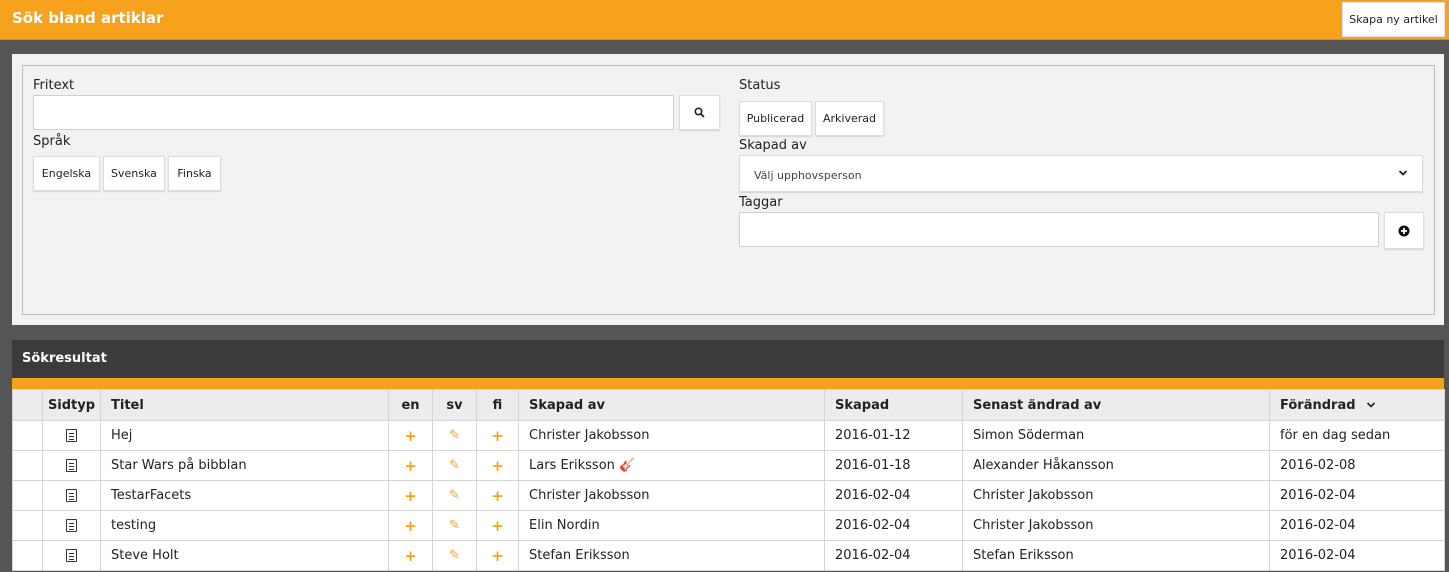 The width and height of the screenshot is (1449, 572). I want to click on author-select-placeholder: Välj upphovsperson, so click(808, 175).